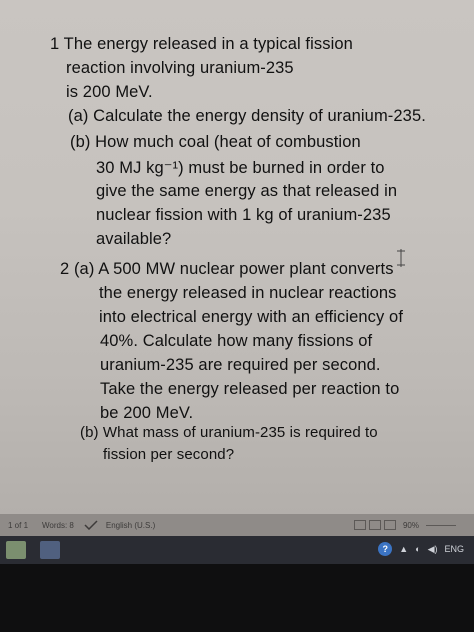  Describe the element at coordinates (401, 258) in the screenshot. I see `mouse-cursor-icon` at that location.